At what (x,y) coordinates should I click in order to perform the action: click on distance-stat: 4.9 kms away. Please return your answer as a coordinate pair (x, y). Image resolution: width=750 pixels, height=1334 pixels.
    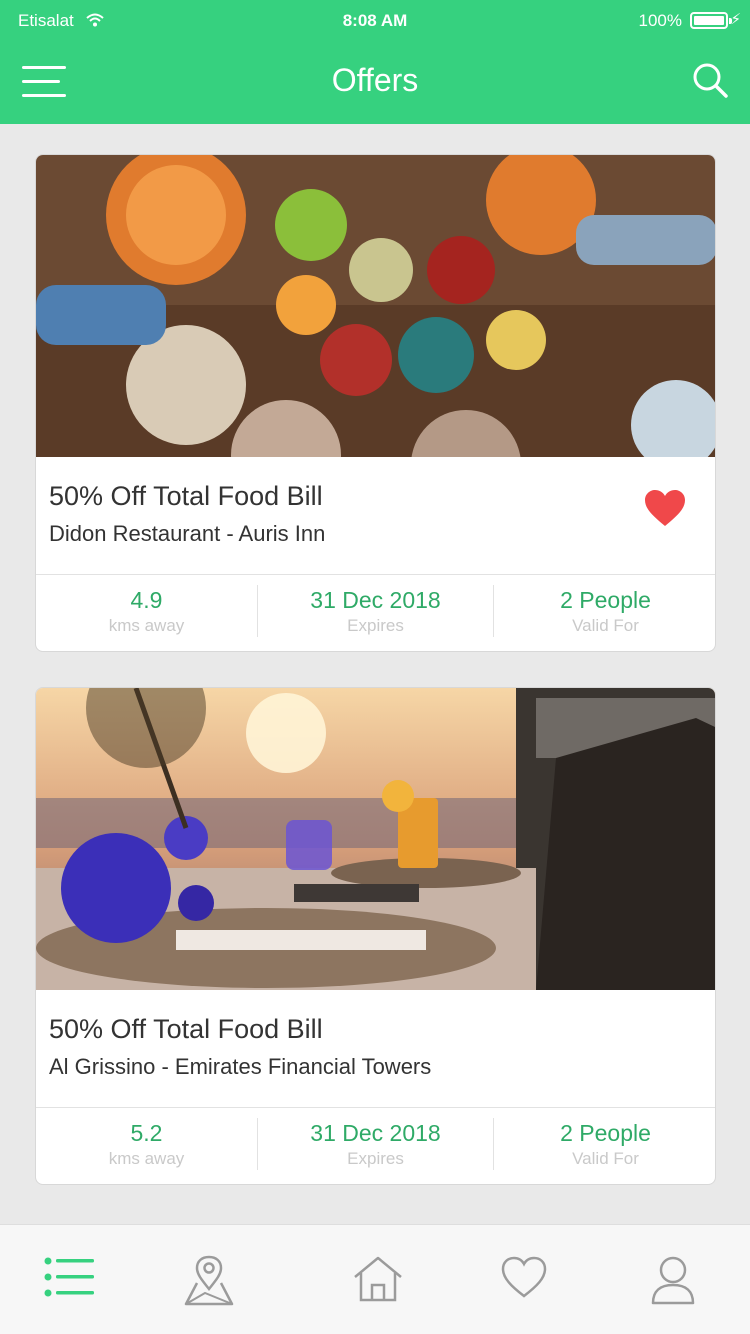
    Looking at the image, I should click on (146, 613).